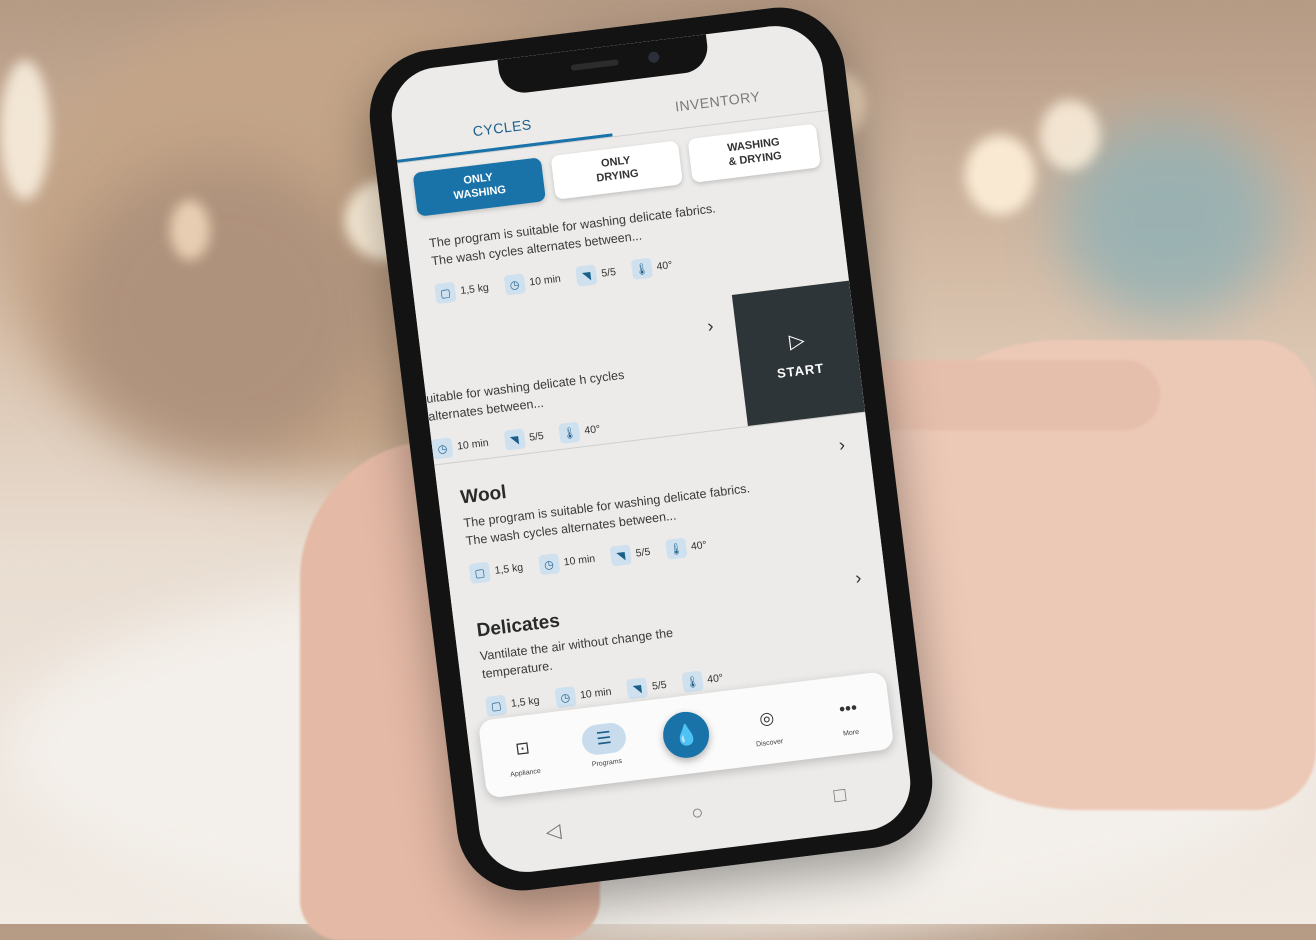 This screenshot has width=1316, height=940. I want to click on water-drop-icon: 💧, so click(686, 735).